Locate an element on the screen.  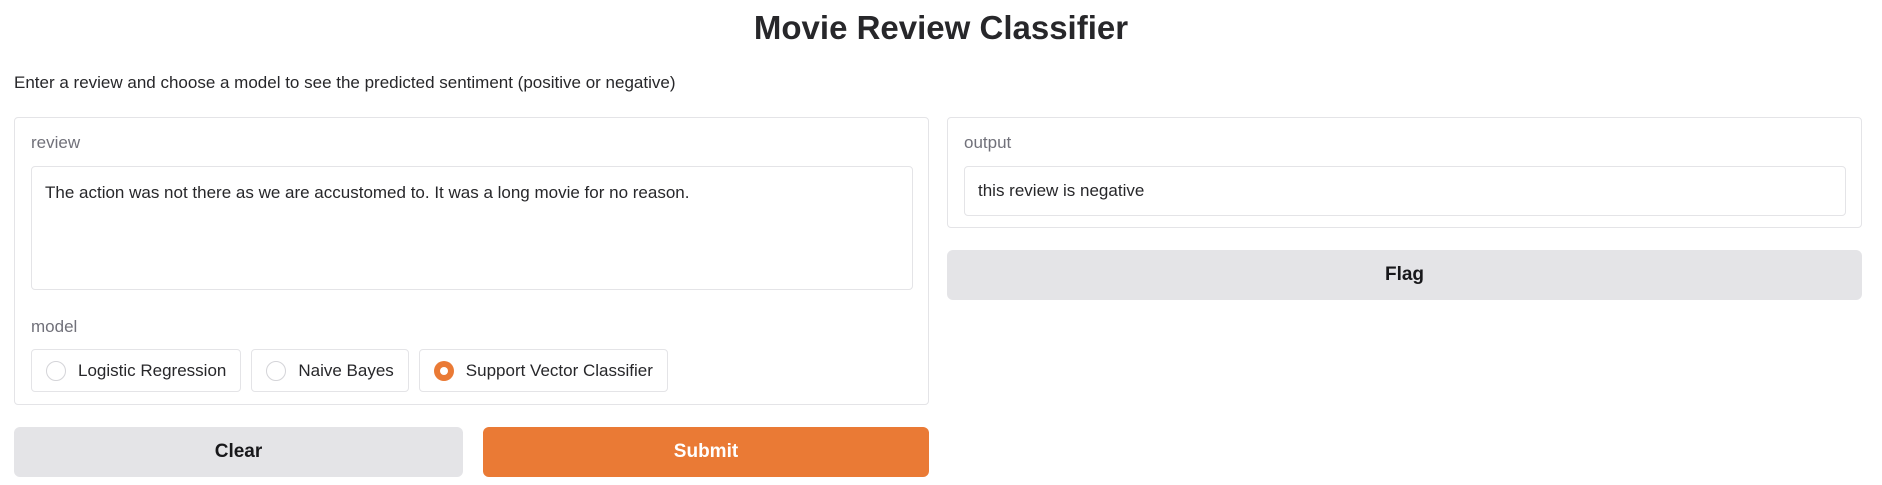
clear-button: Clear is located at coordinates (238, 452).